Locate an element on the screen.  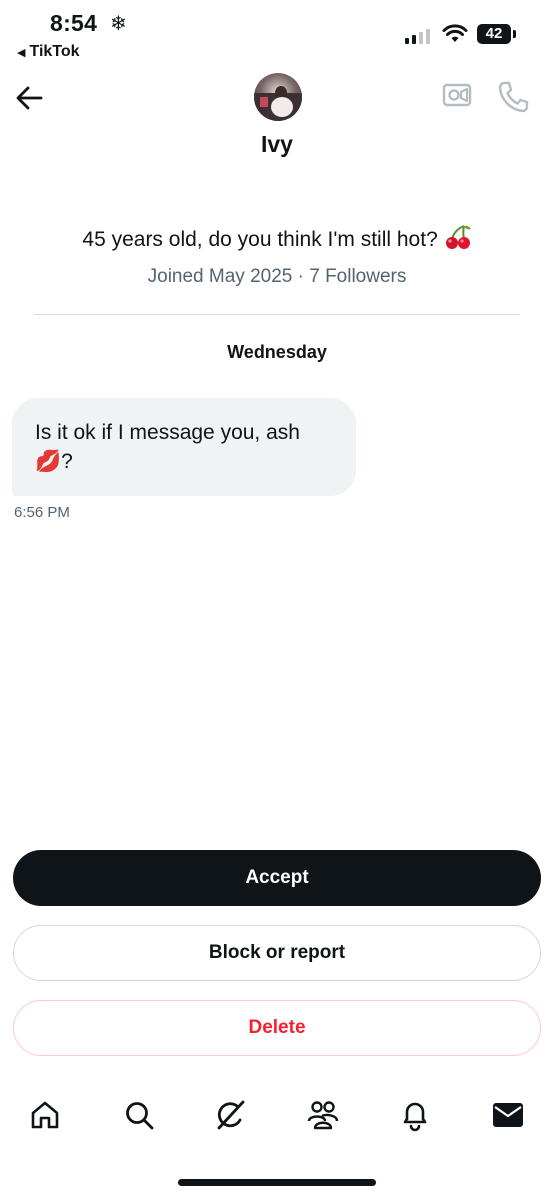
avatar is located at coordinates (278, 97).